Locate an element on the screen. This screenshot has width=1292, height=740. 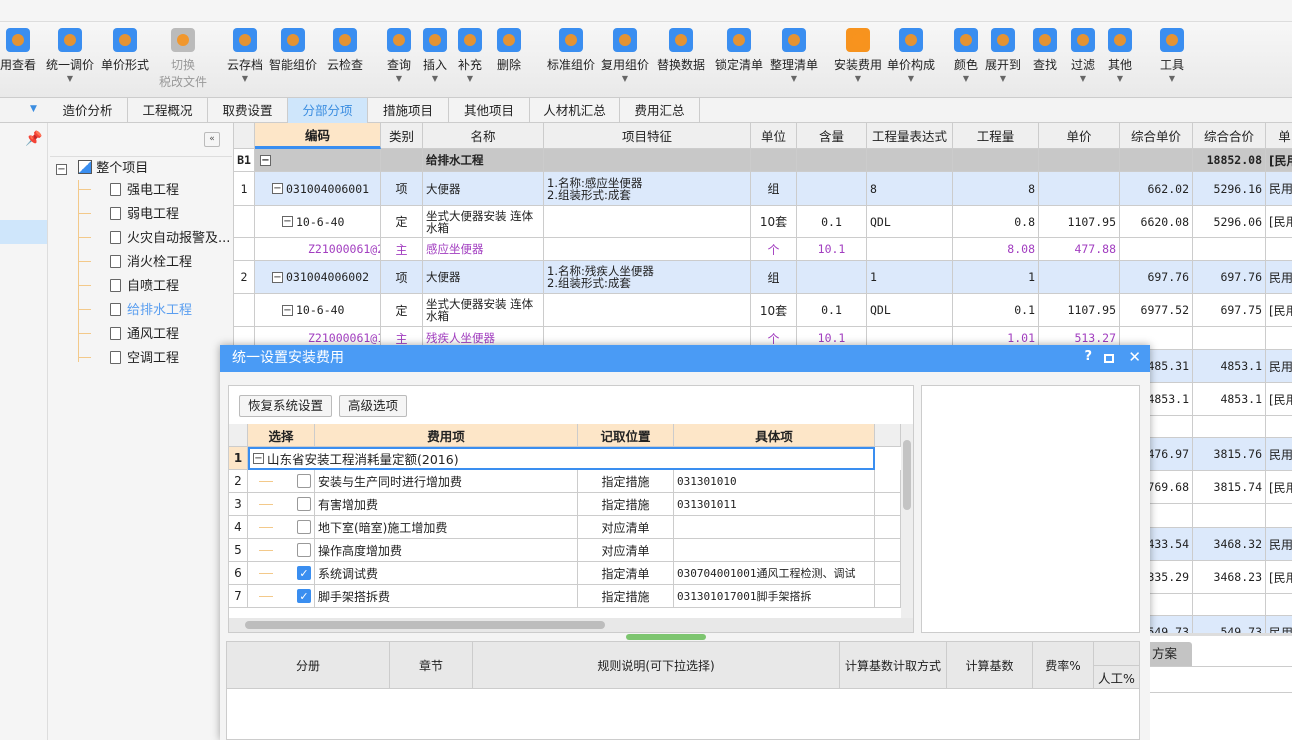
tab-1: 工程概况 is located at coordinates (168, 110).